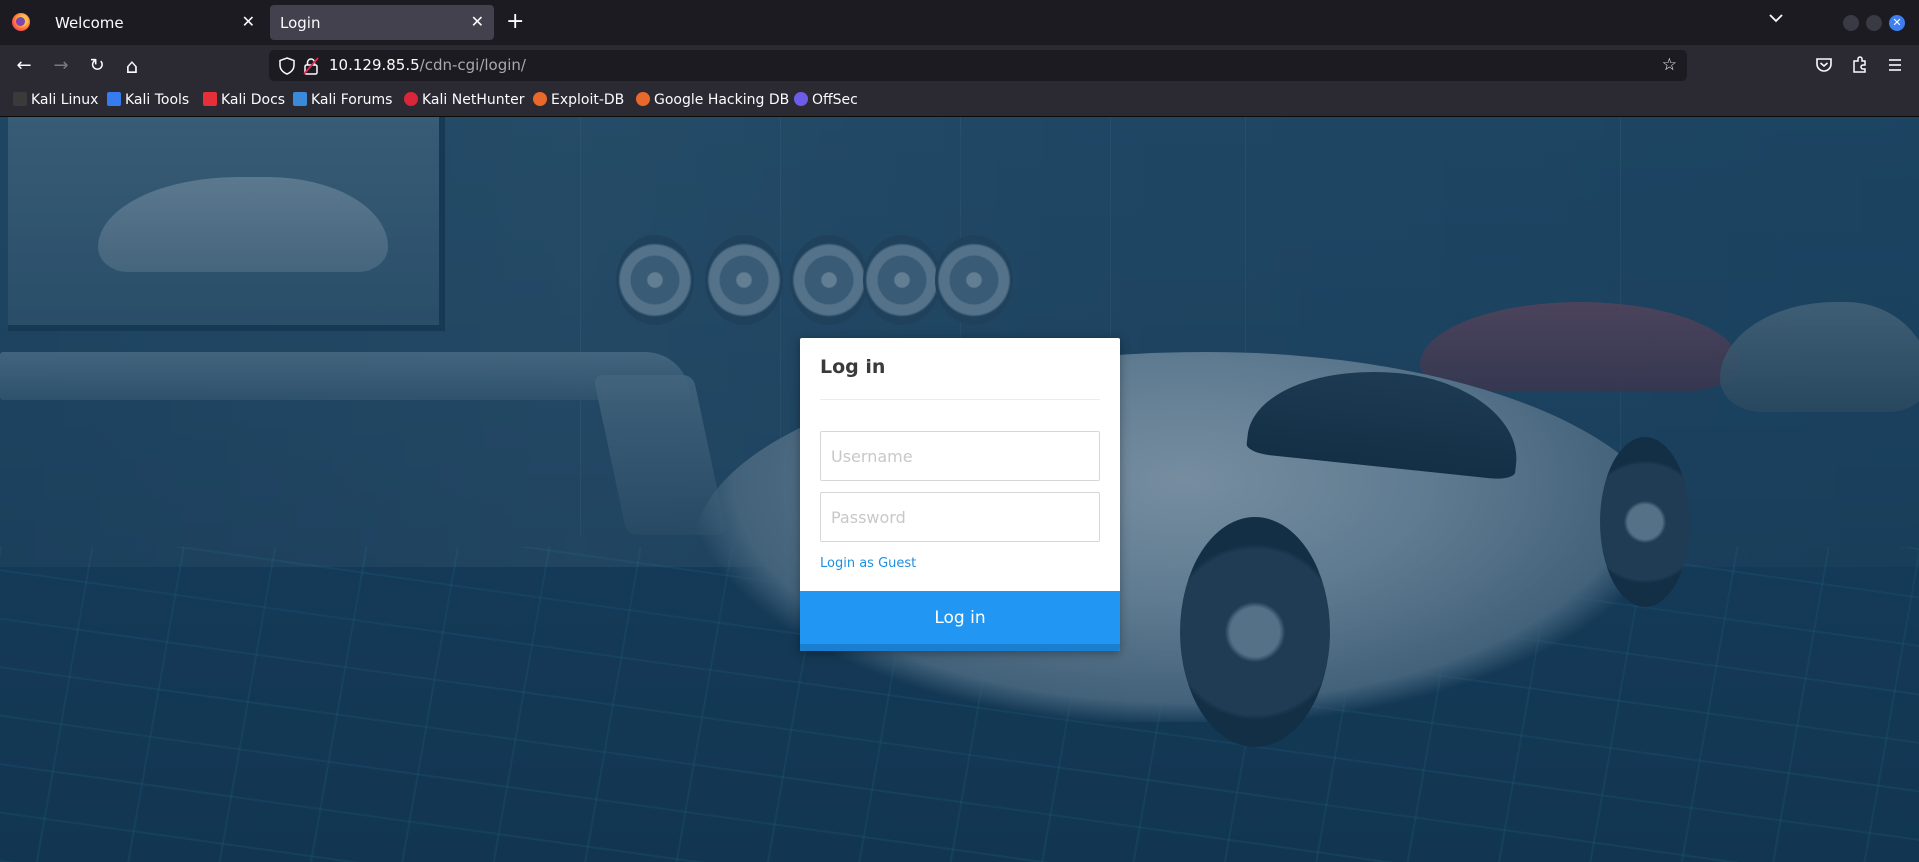 This screenshot has height=862, width=1919. Describe the element at coordinates (24, 66) in the screenshot. I see `back-arrow-icon: ←` at that location.